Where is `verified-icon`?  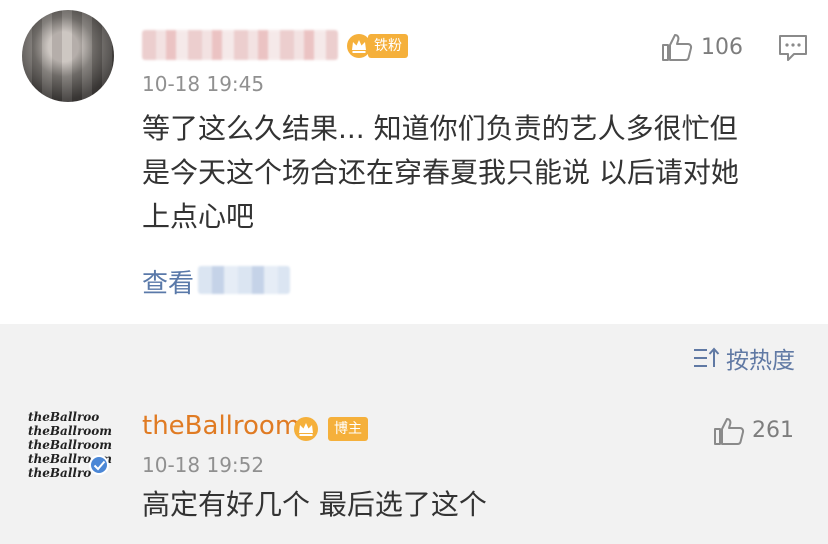 verified-icon is located at coordinates (99, 465).